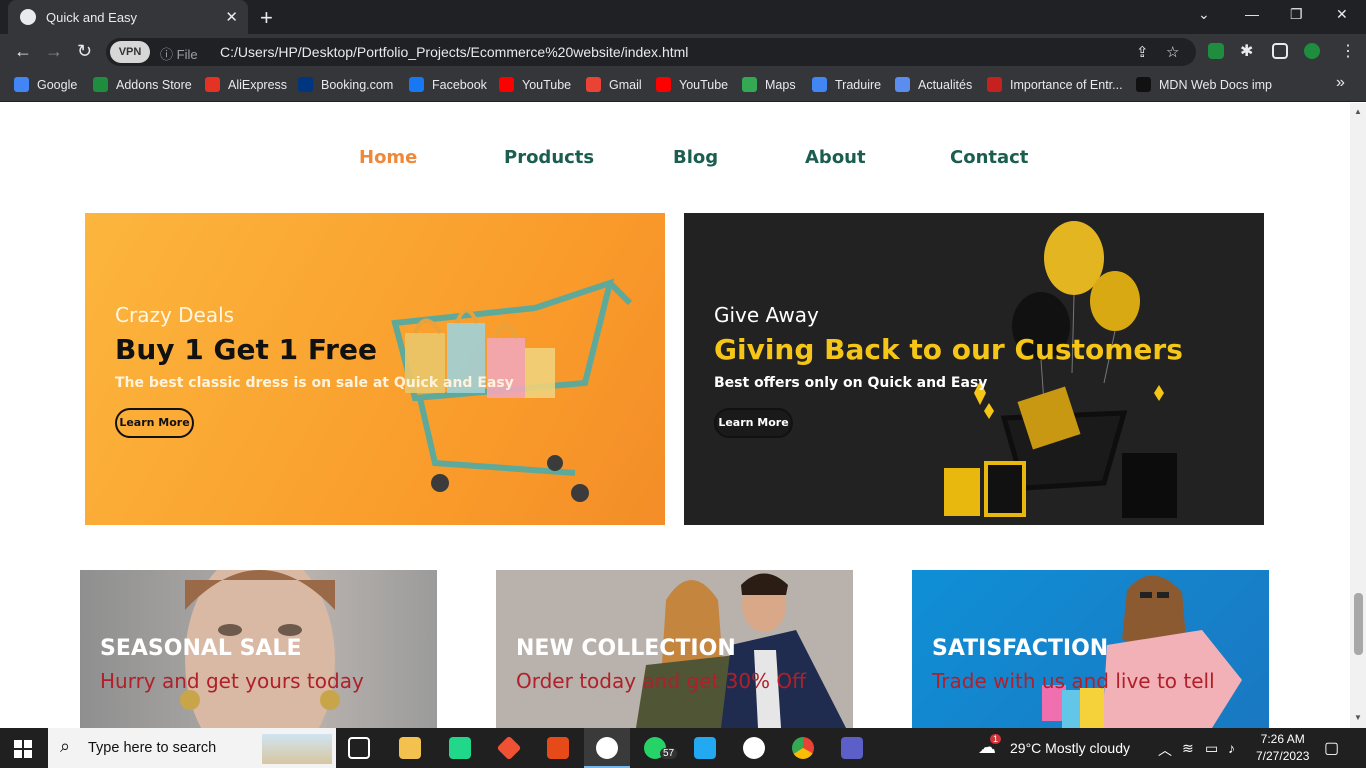 The width and height of the screenshot is (1366, 768). I want to click on bookmarks-overflow-icon: », so click(1340, 83).